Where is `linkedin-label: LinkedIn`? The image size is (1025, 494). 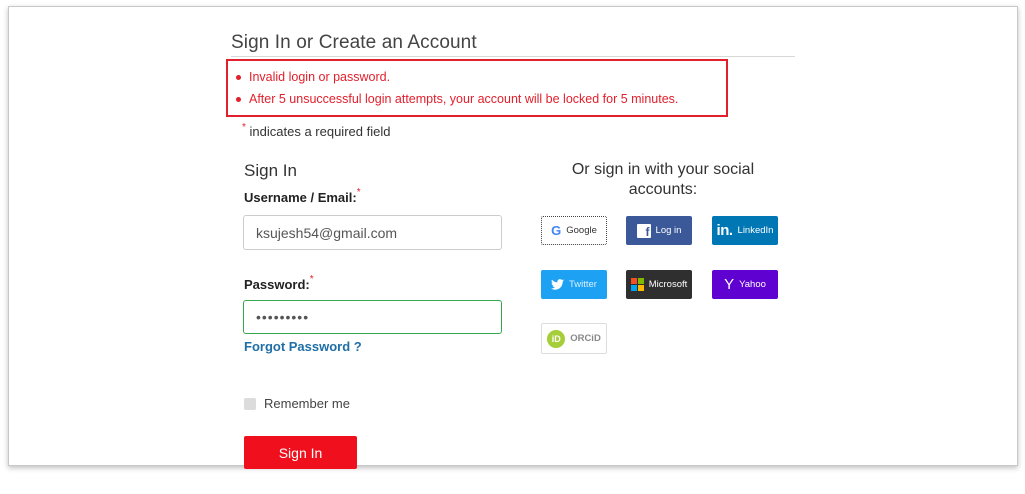
linkedin-label: LinkedIn is located at coordinates (755, 230).